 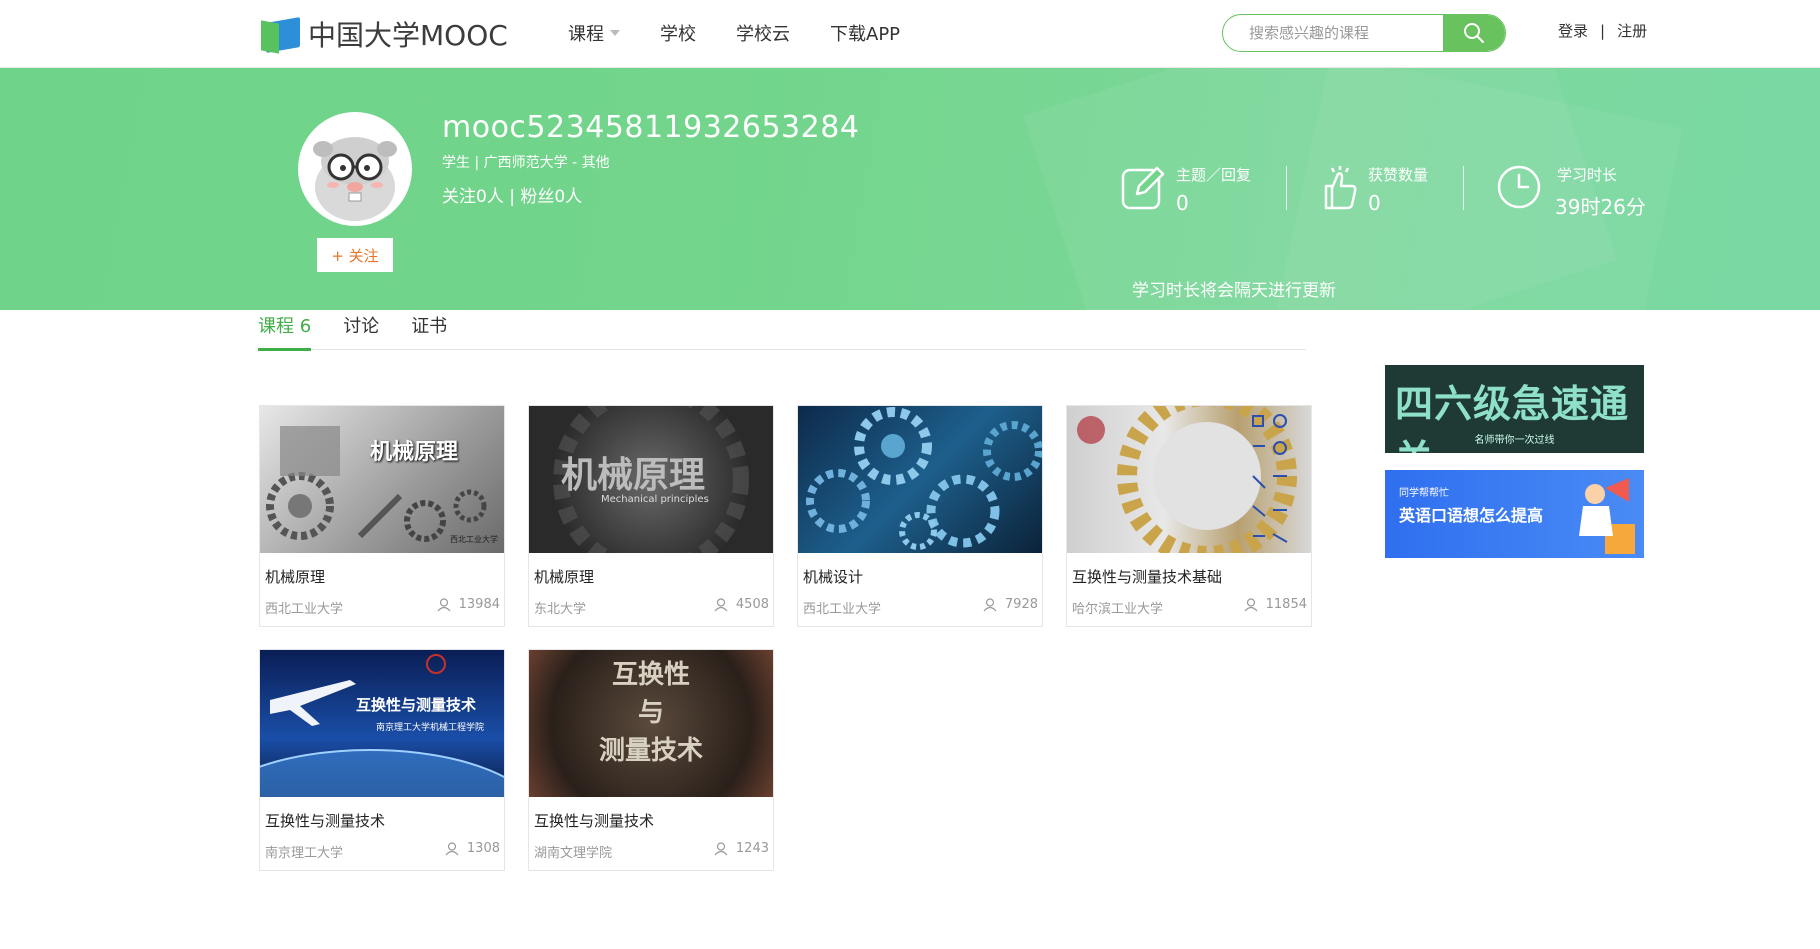 What do you see at coordinates (1607, 516) in the screenshot?
I see `megaphone-person-icon` at bounding box center [1607, 516].